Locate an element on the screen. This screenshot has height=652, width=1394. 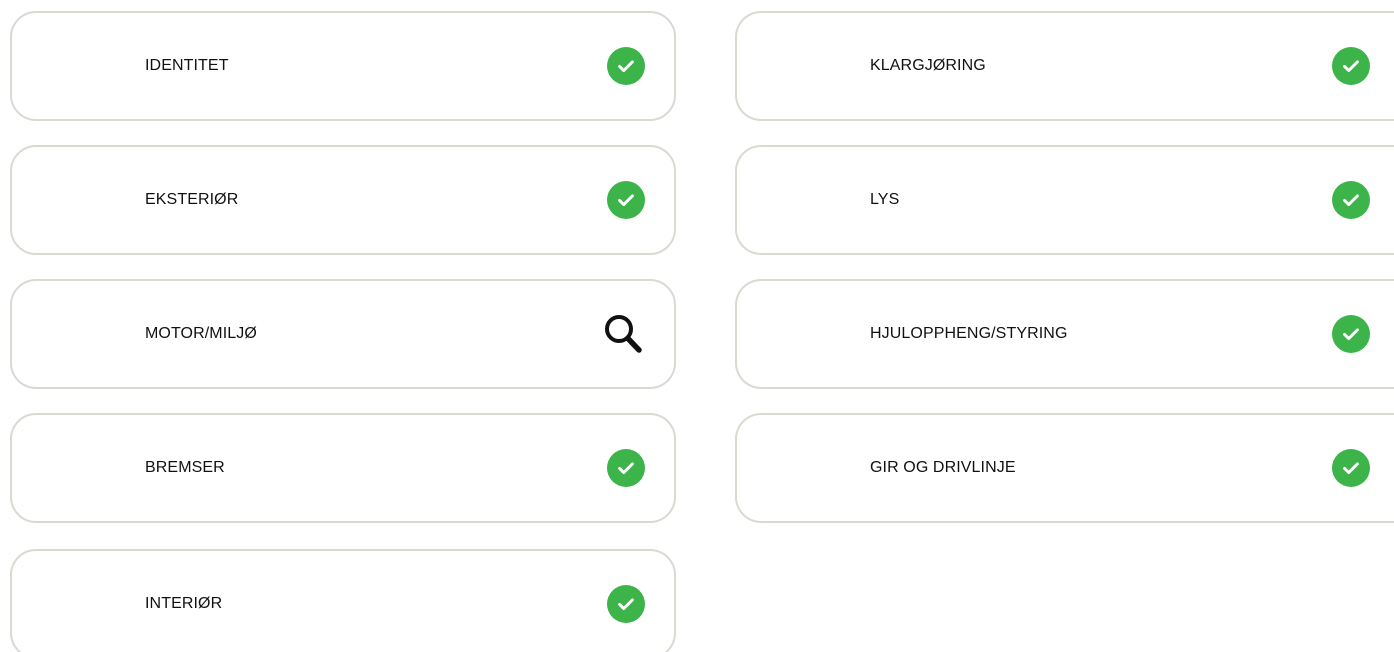
category-label: KLARGJØRING is located at coordinates (928, 65).